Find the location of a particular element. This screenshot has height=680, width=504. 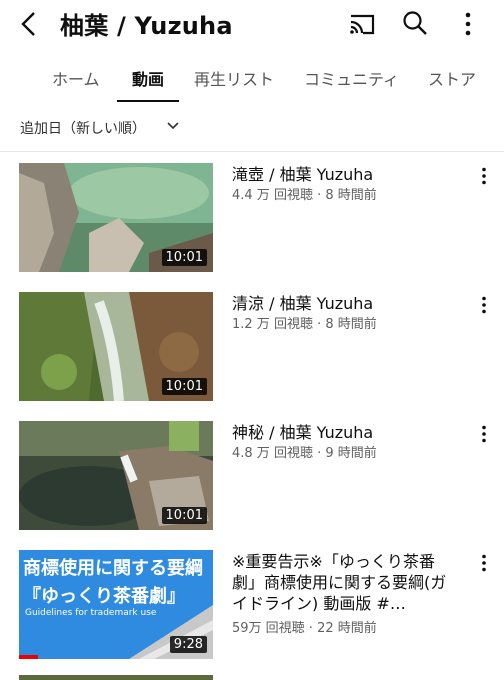

chevron-down-icon is located at coordinates (173, 126).